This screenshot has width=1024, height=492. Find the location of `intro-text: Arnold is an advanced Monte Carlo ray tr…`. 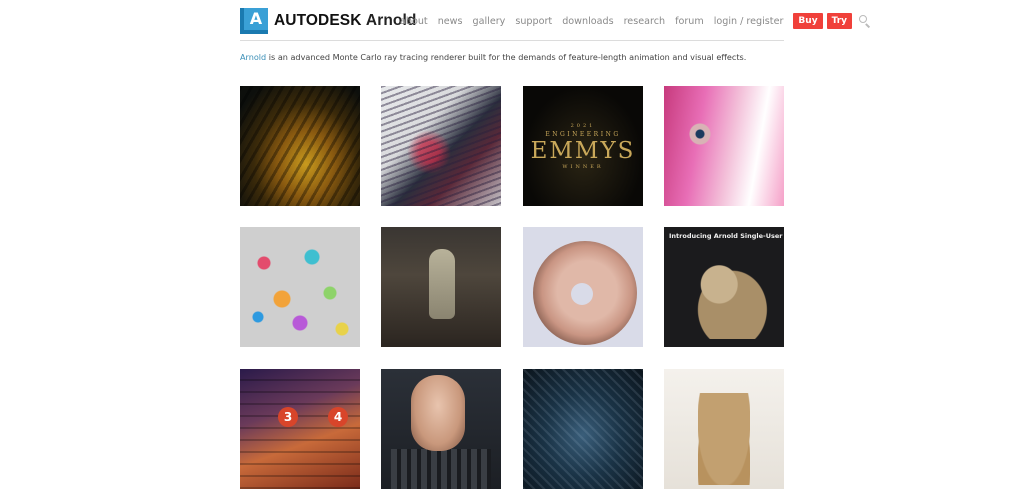

intro-text: Arnold is an advanced Monte Carlo ray tr… is located at coordinates (493, 57).